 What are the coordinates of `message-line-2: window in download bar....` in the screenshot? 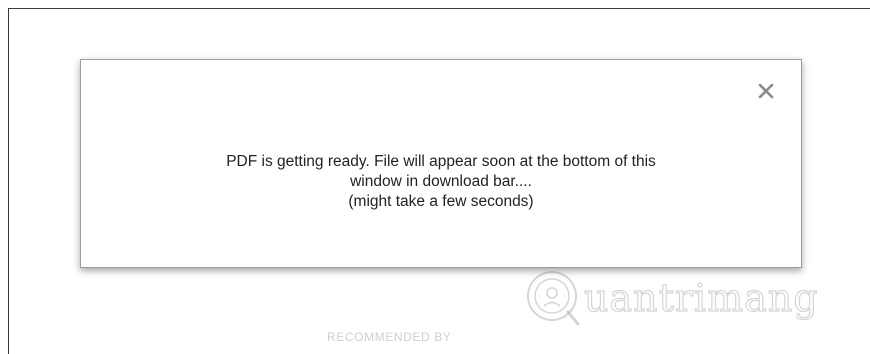 It's located at (441, 181).